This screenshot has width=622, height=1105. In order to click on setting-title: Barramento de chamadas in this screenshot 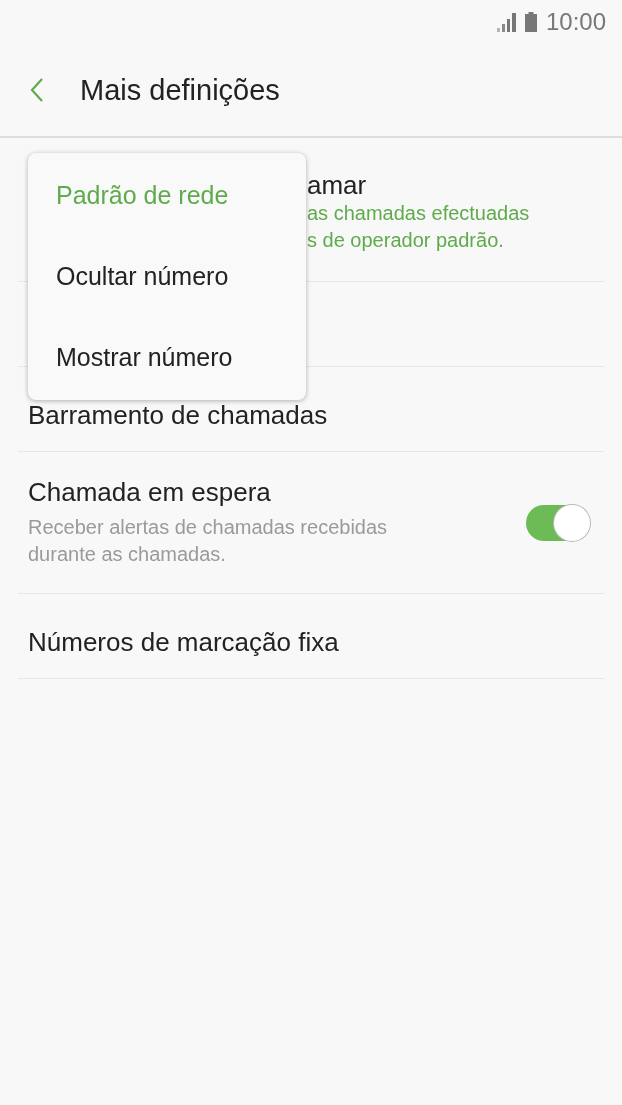, I will do `click(178, 415)`.